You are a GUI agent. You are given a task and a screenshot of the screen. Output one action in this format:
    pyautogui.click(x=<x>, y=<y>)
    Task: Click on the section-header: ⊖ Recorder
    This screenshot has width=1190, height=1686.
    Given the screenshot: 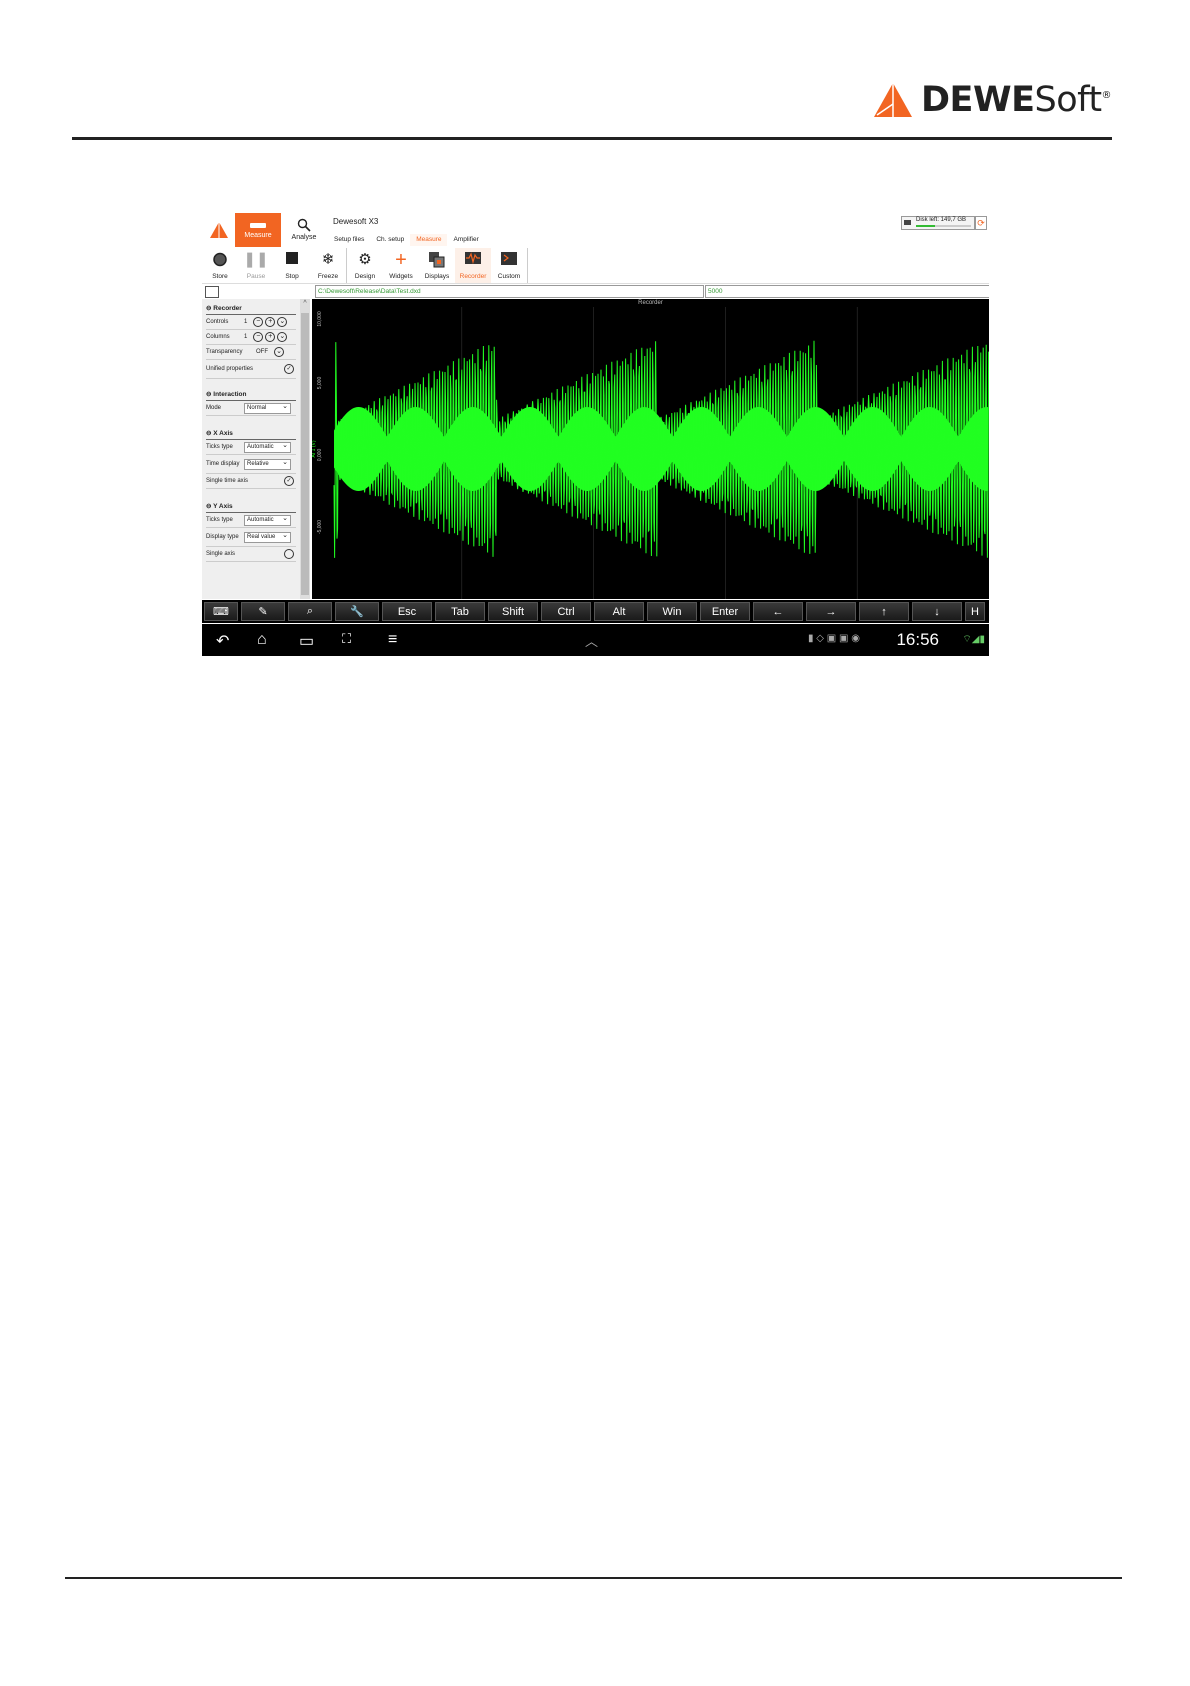 What is the action you would take?
    pyautogui.click(x=251, y=308)
    